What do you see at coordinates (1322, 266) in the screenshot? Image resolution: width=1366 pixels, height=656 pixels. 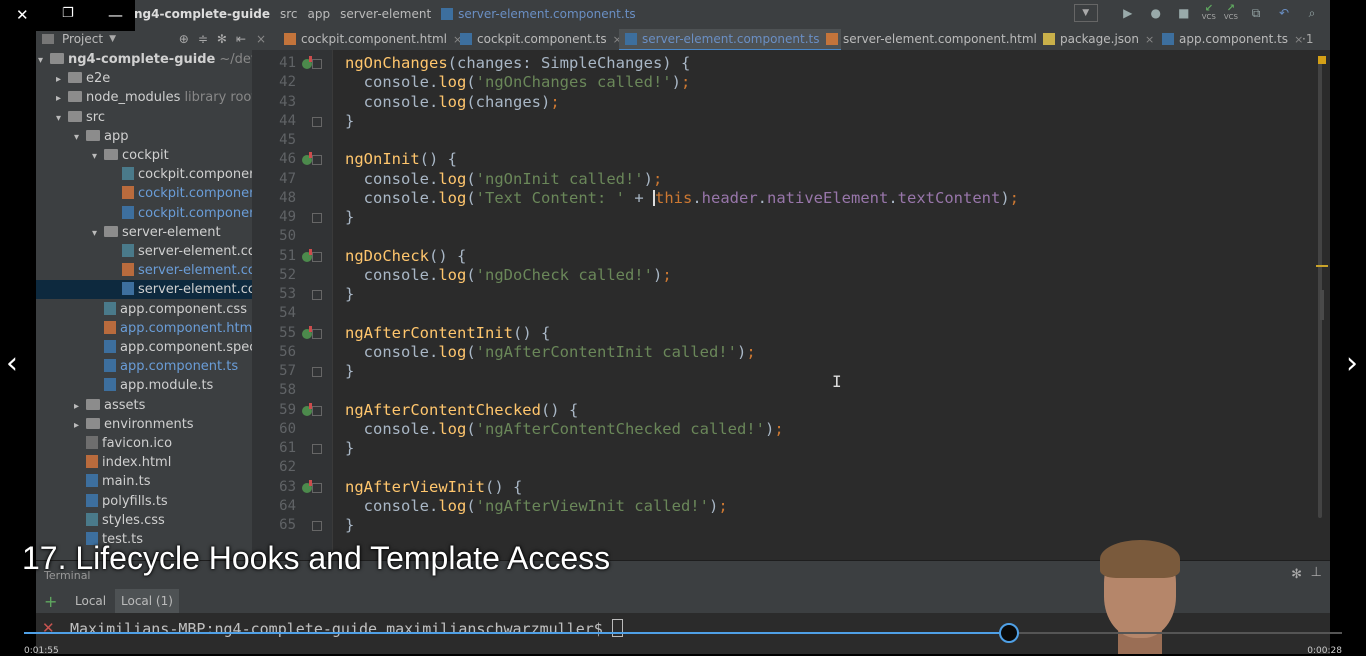 I see `error-stripe-marker` at bounding box center [1322, 266].